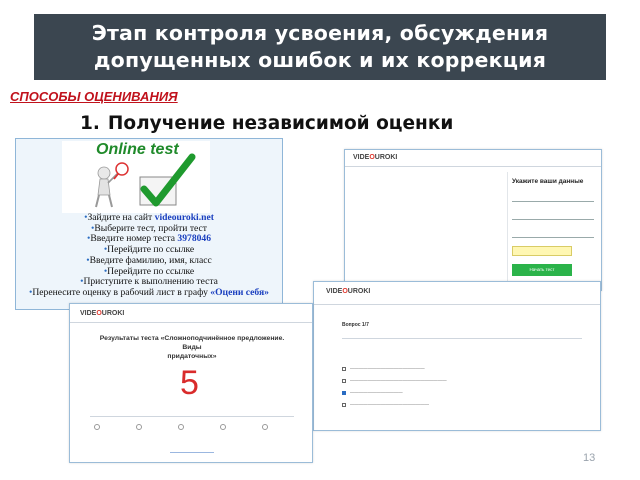 The width and height of the screenshot is (640, 480). Describe the element at coordinates (548, 181) in the screenshot. I see `form-title: Укажите ваши данные` at that location.